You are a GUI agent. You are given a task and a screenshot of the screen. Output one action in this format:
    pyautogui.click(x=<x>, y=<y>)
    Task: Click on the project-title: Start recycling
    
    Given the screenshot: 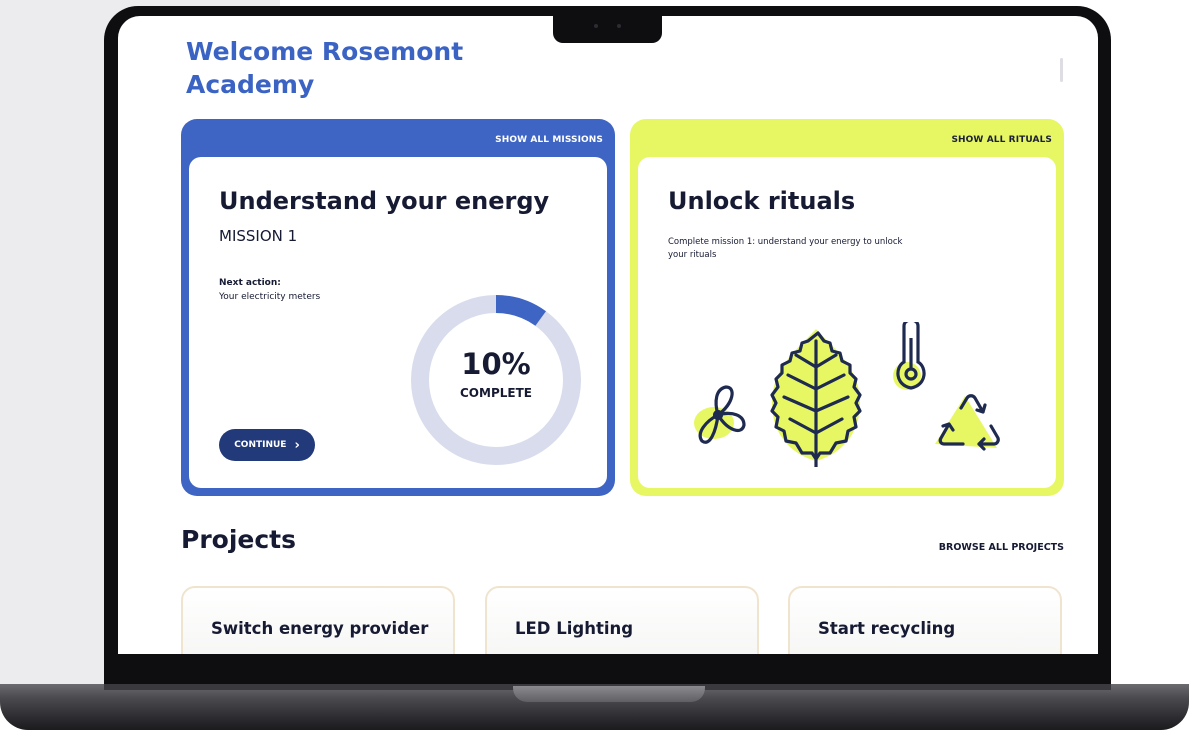 What is the action you would take?
    pyautogui.click(x=887, y=628)
    